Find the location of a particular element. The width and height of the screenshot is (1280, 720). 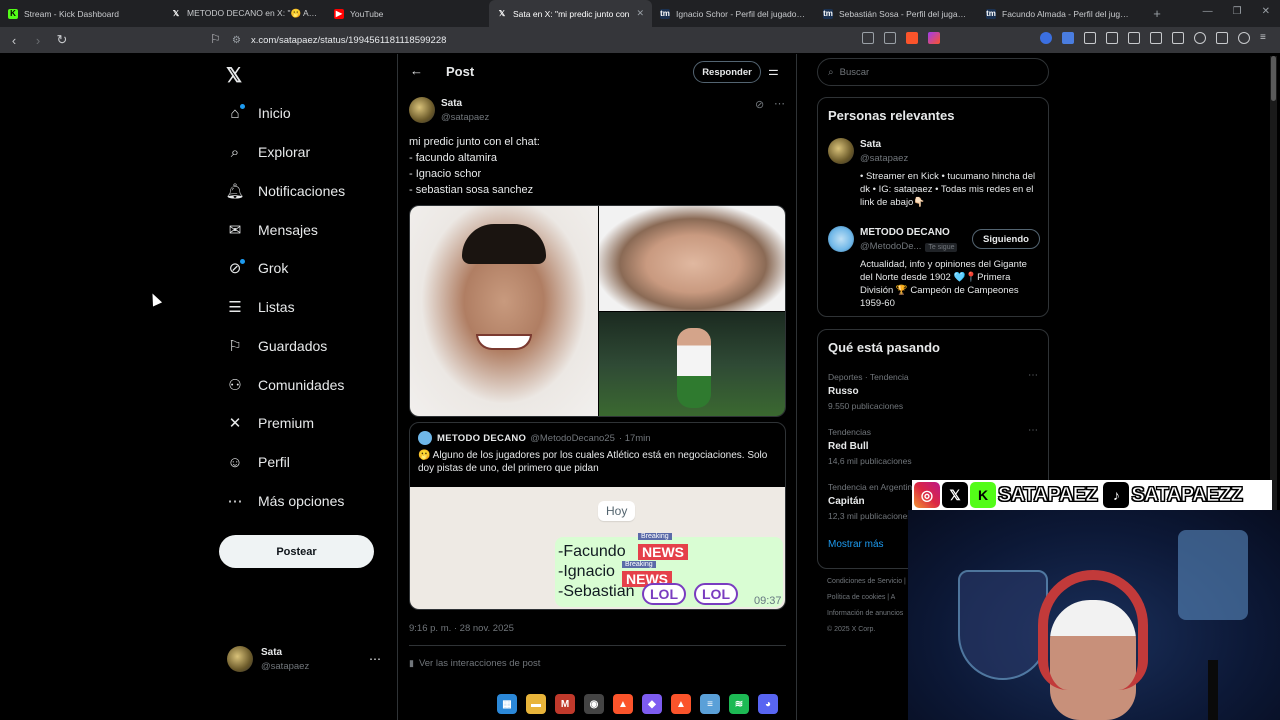

nav-item-explorar: ⌕ Explorar is located at coordinates (268, 152).